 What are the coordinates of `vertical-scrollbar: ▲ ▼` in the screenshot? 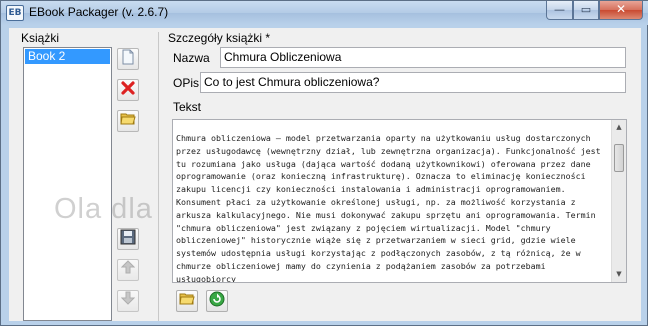 It's located at (618, 201).